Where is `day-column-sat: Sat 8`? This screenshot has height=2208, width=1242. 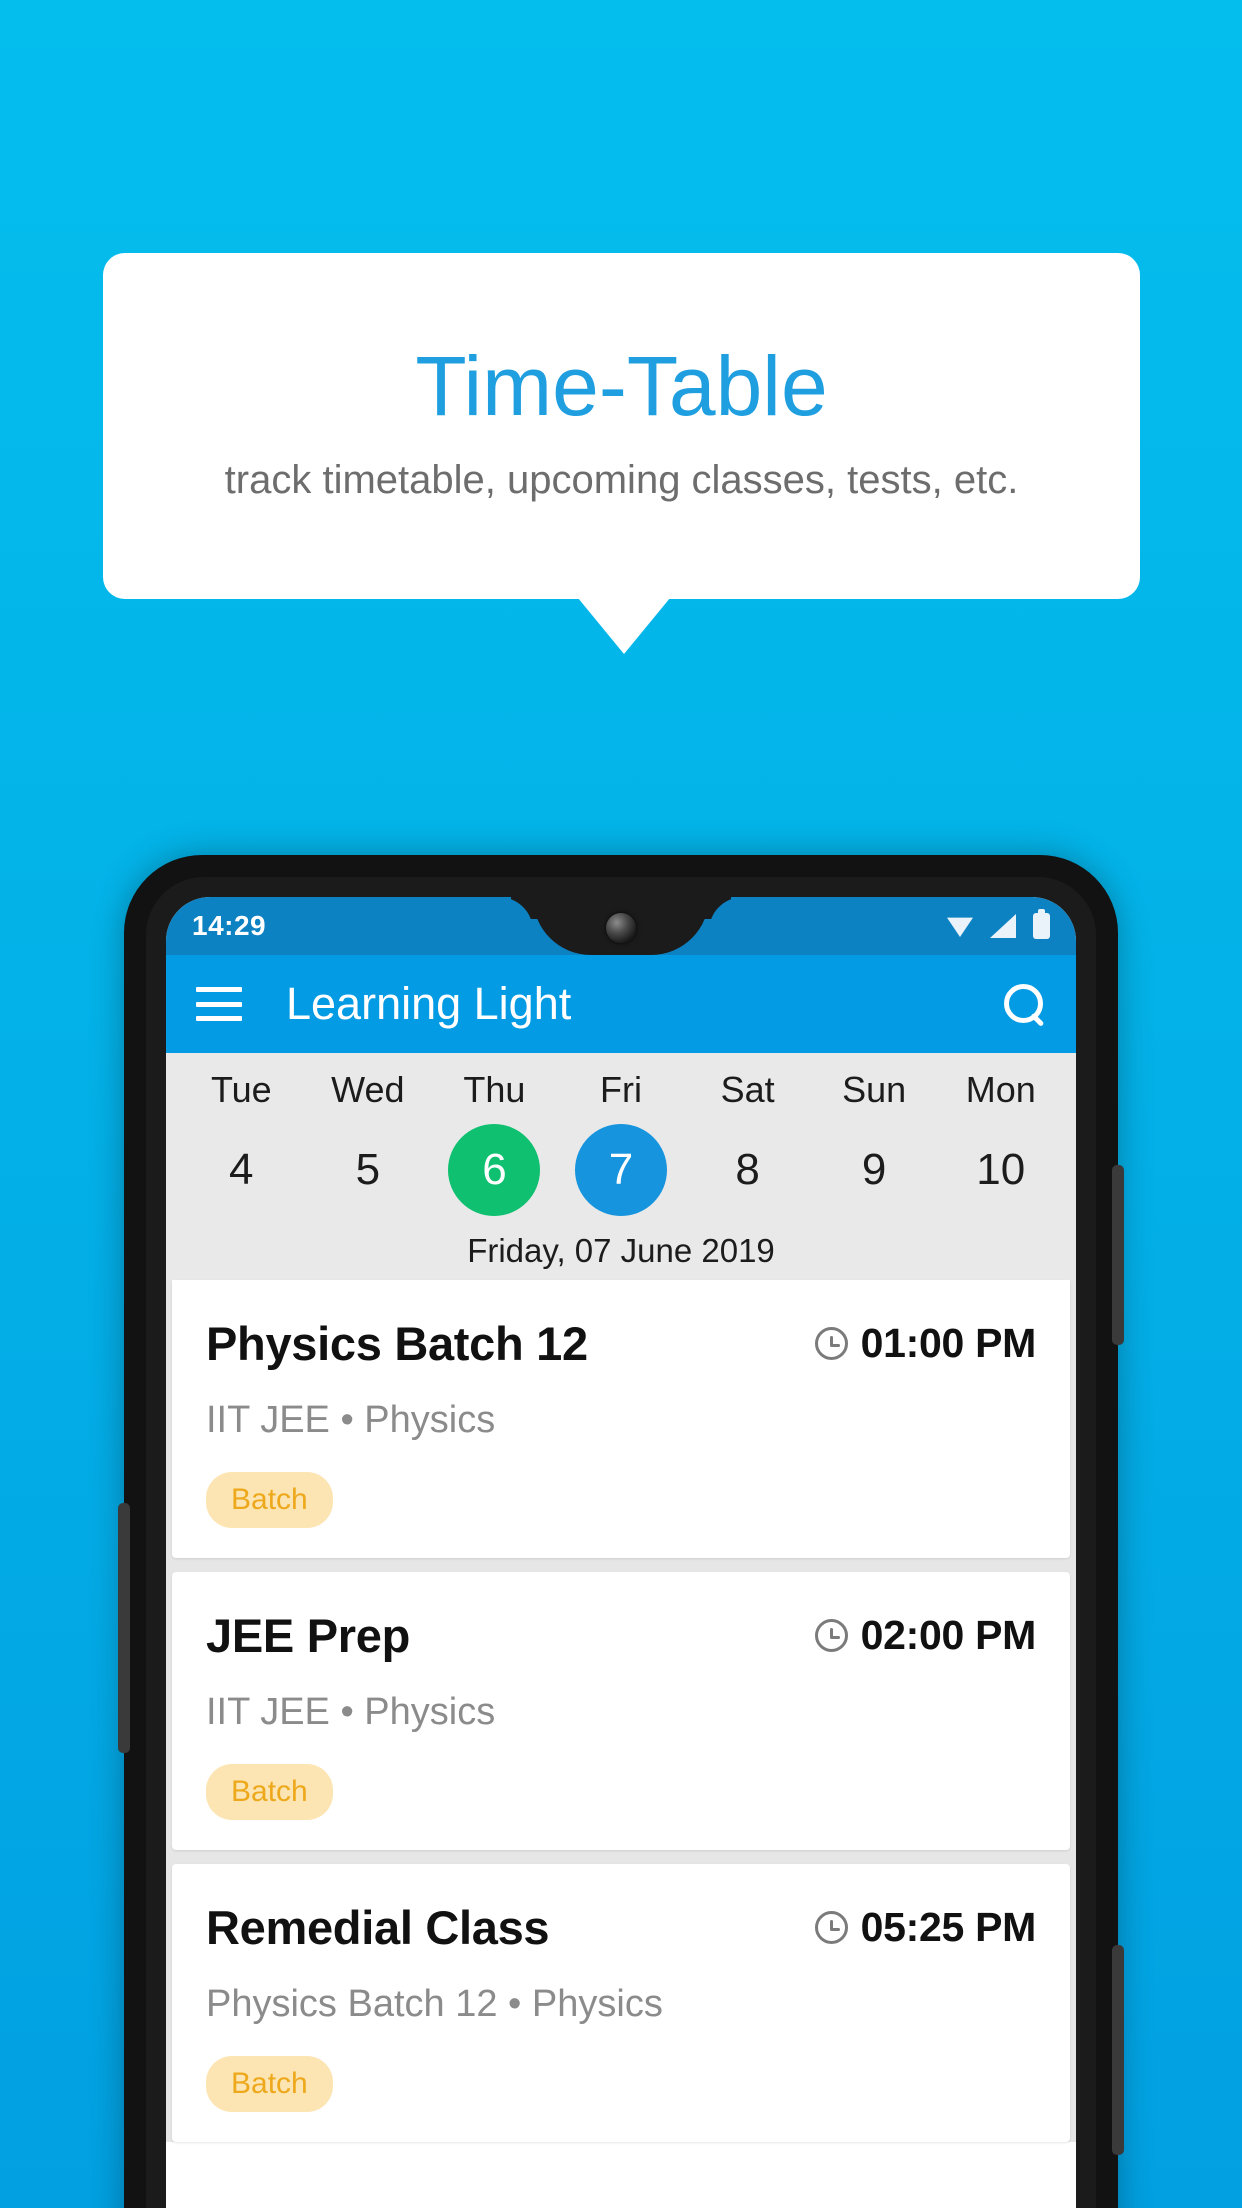 day-column-sat: Sat 8 is located at coordinates (747, 1141).